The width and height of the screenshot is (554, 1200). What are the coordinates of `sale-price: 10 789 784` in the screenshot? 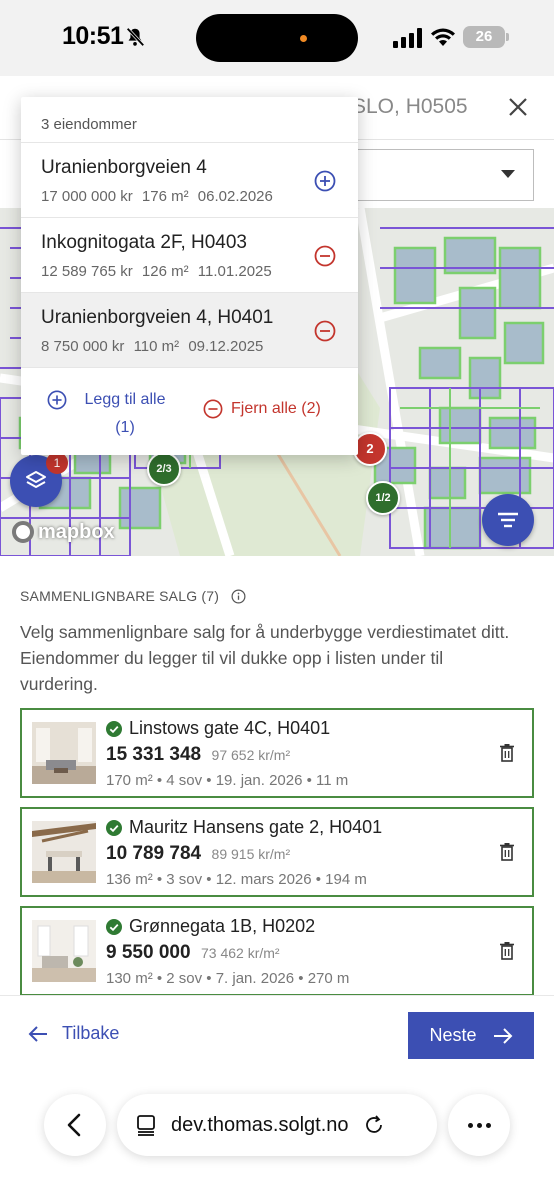 It's located at (154, 853).